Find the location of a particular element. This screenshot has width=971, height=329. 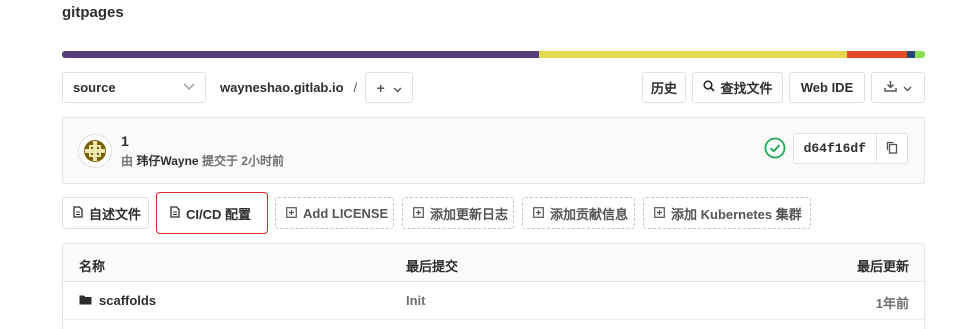

copy-icon is located at coordinates (892, 149).